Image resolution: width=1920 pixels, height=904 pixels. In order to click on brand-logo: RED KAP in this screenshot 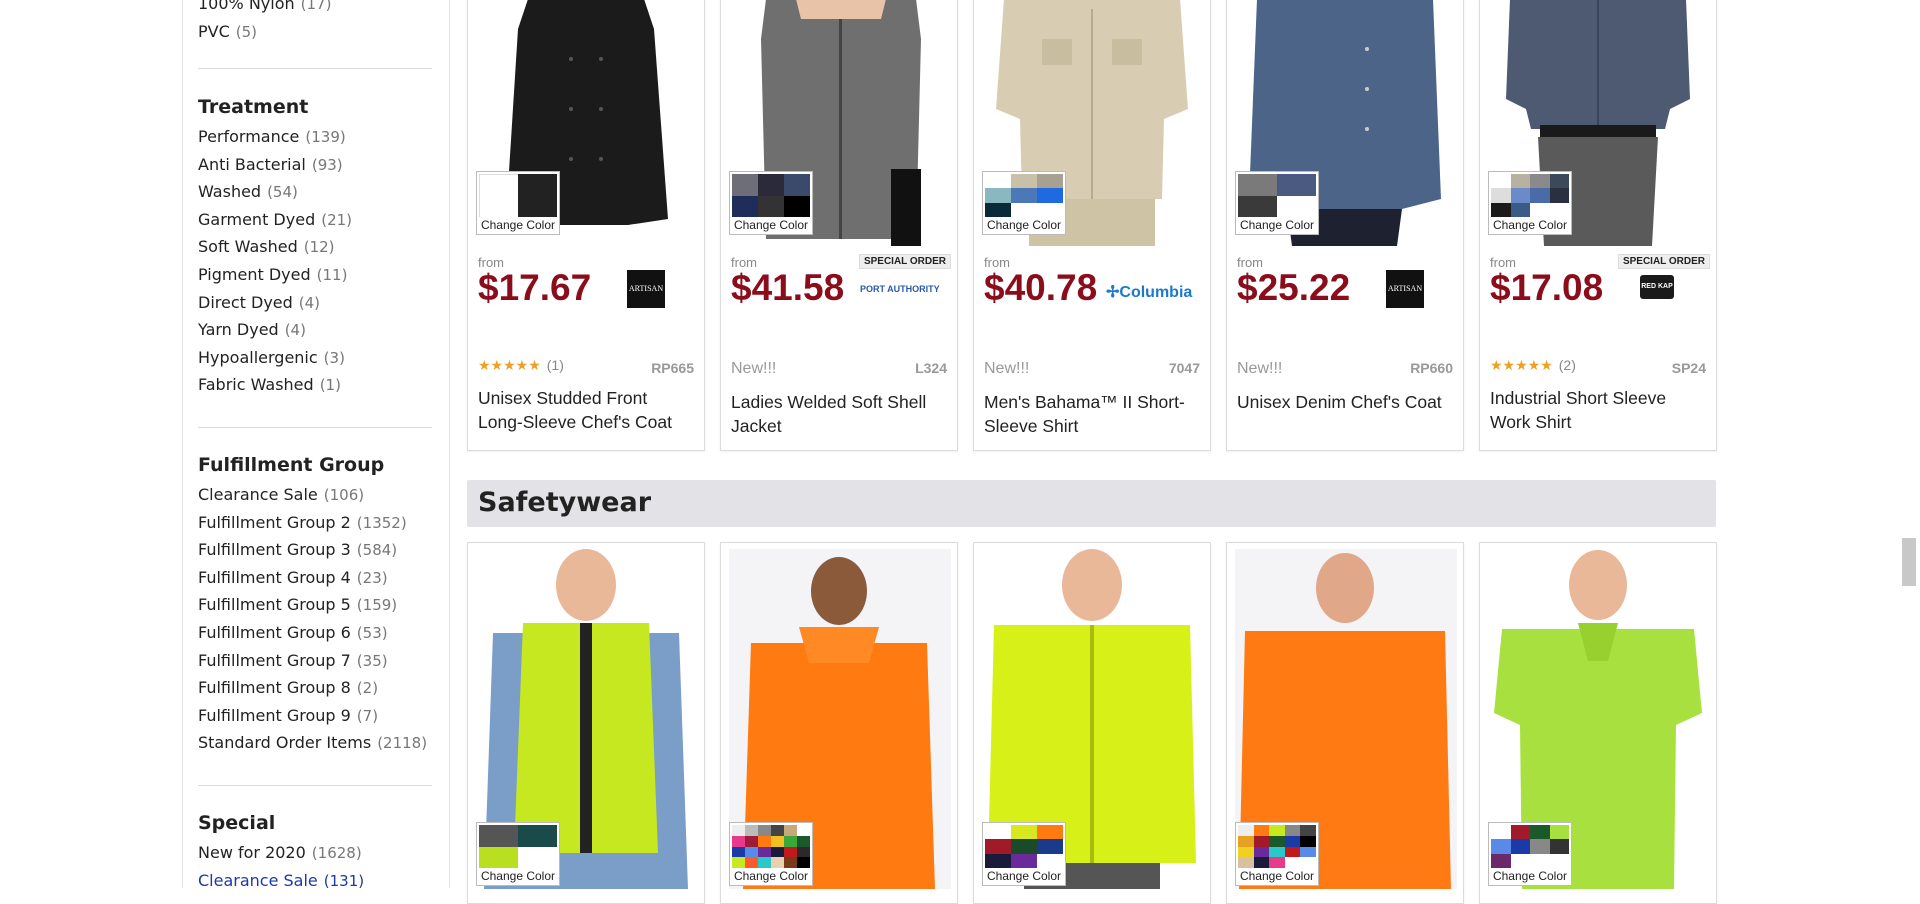, I will do `click(1657, 287)`.